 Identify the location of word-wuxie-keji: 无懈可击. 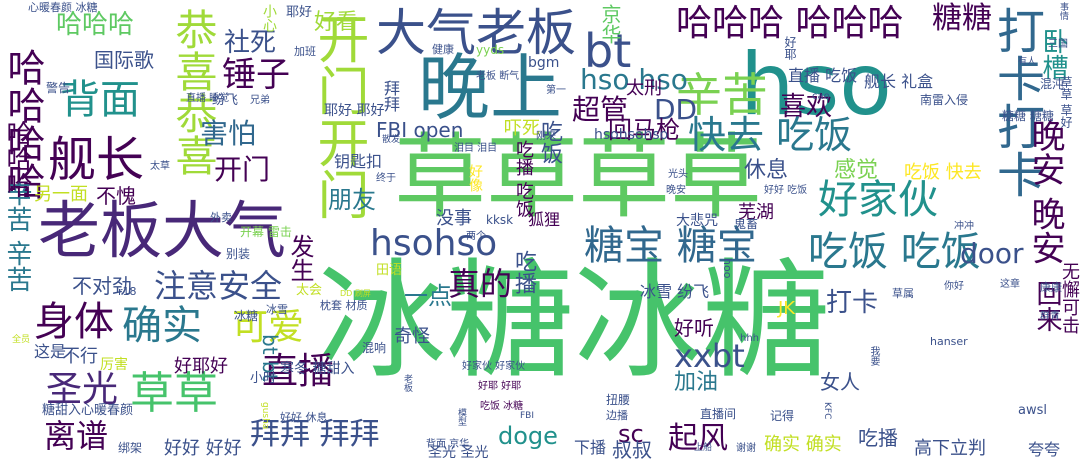
(1069, 298).